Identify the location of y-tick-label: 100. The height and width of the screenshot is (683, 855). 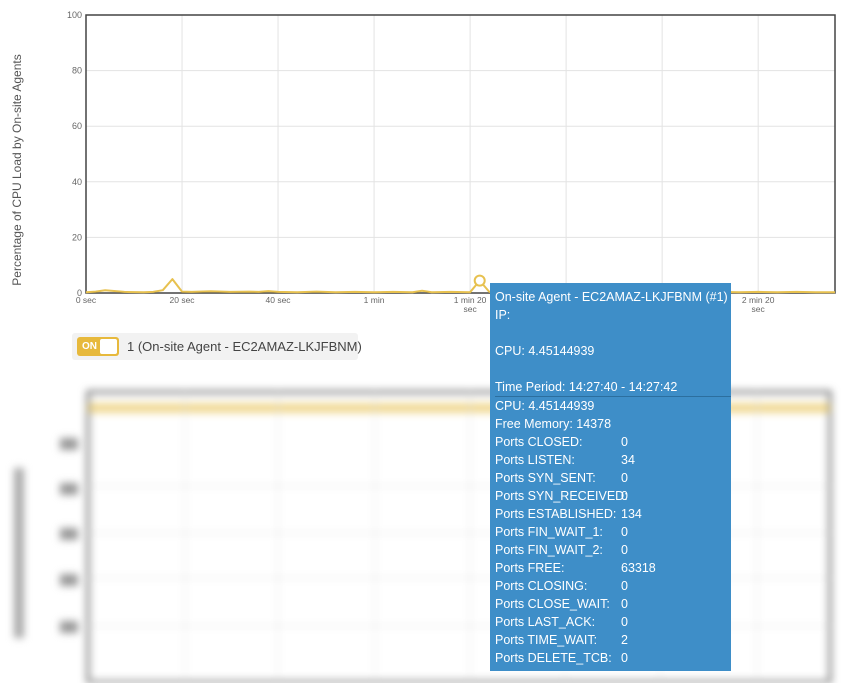
(74, 15).